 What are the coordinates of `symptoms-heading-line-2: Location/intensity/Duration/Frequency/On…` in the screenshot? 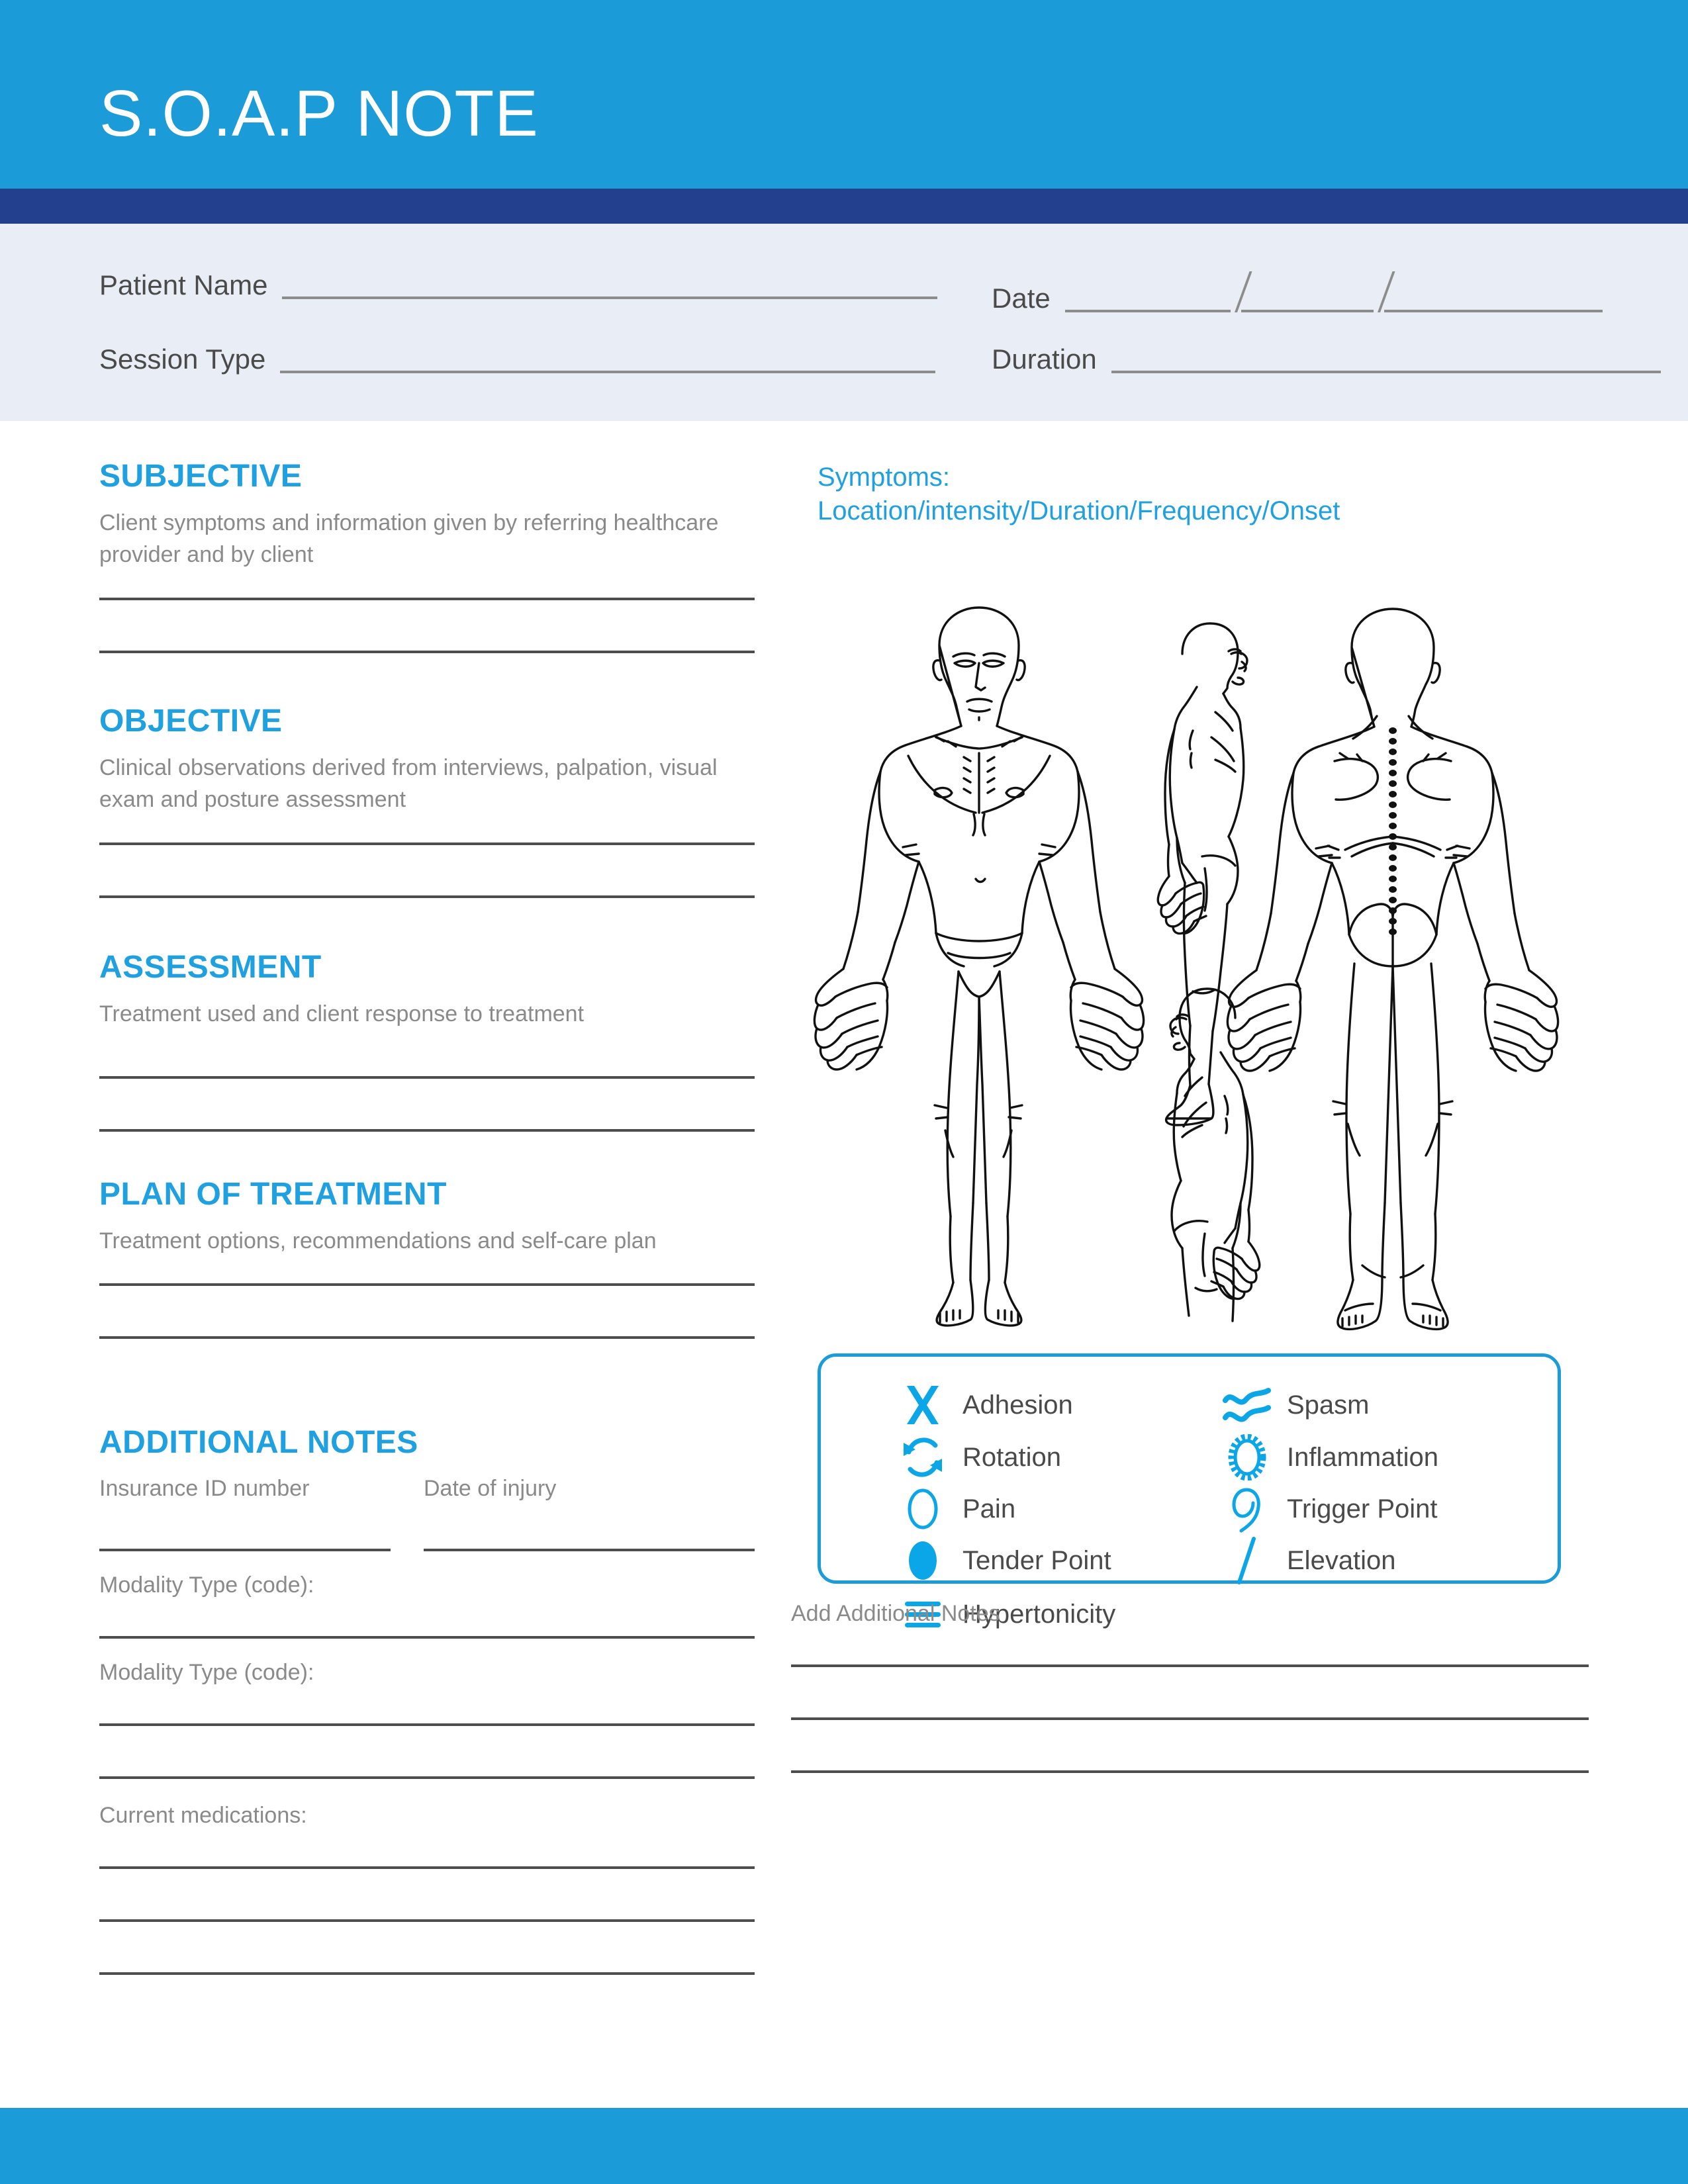 It's located at (1079, 510).